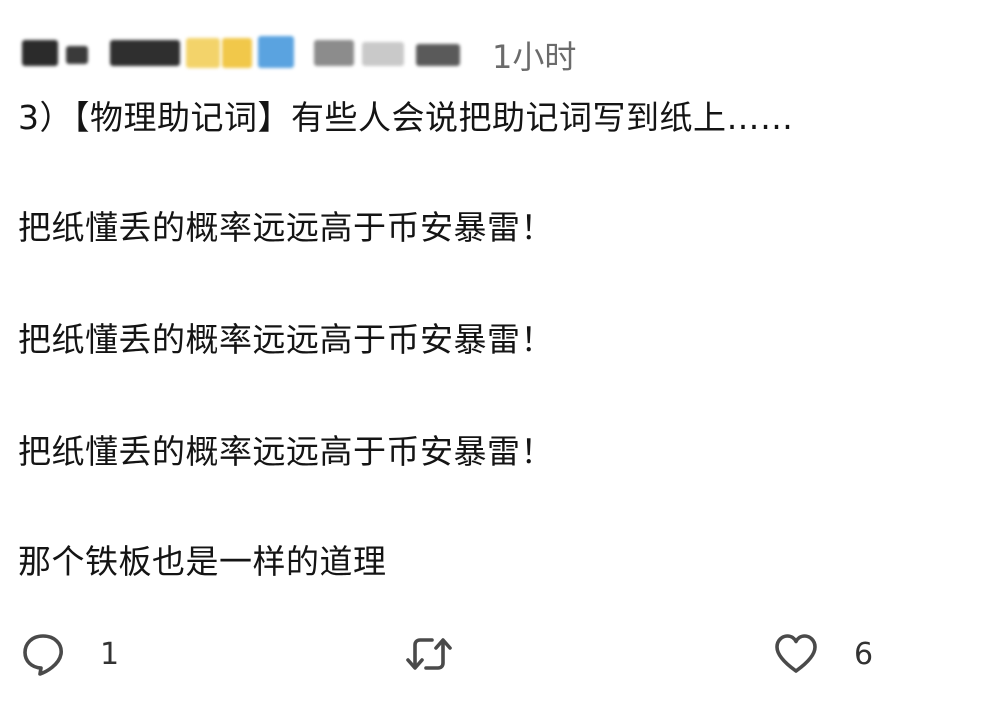 The image size is (982, 710). What do you see at coordinates (110, 654) in the screenshot?
I see `reply-count: 1` at bounding box center [110, 654].